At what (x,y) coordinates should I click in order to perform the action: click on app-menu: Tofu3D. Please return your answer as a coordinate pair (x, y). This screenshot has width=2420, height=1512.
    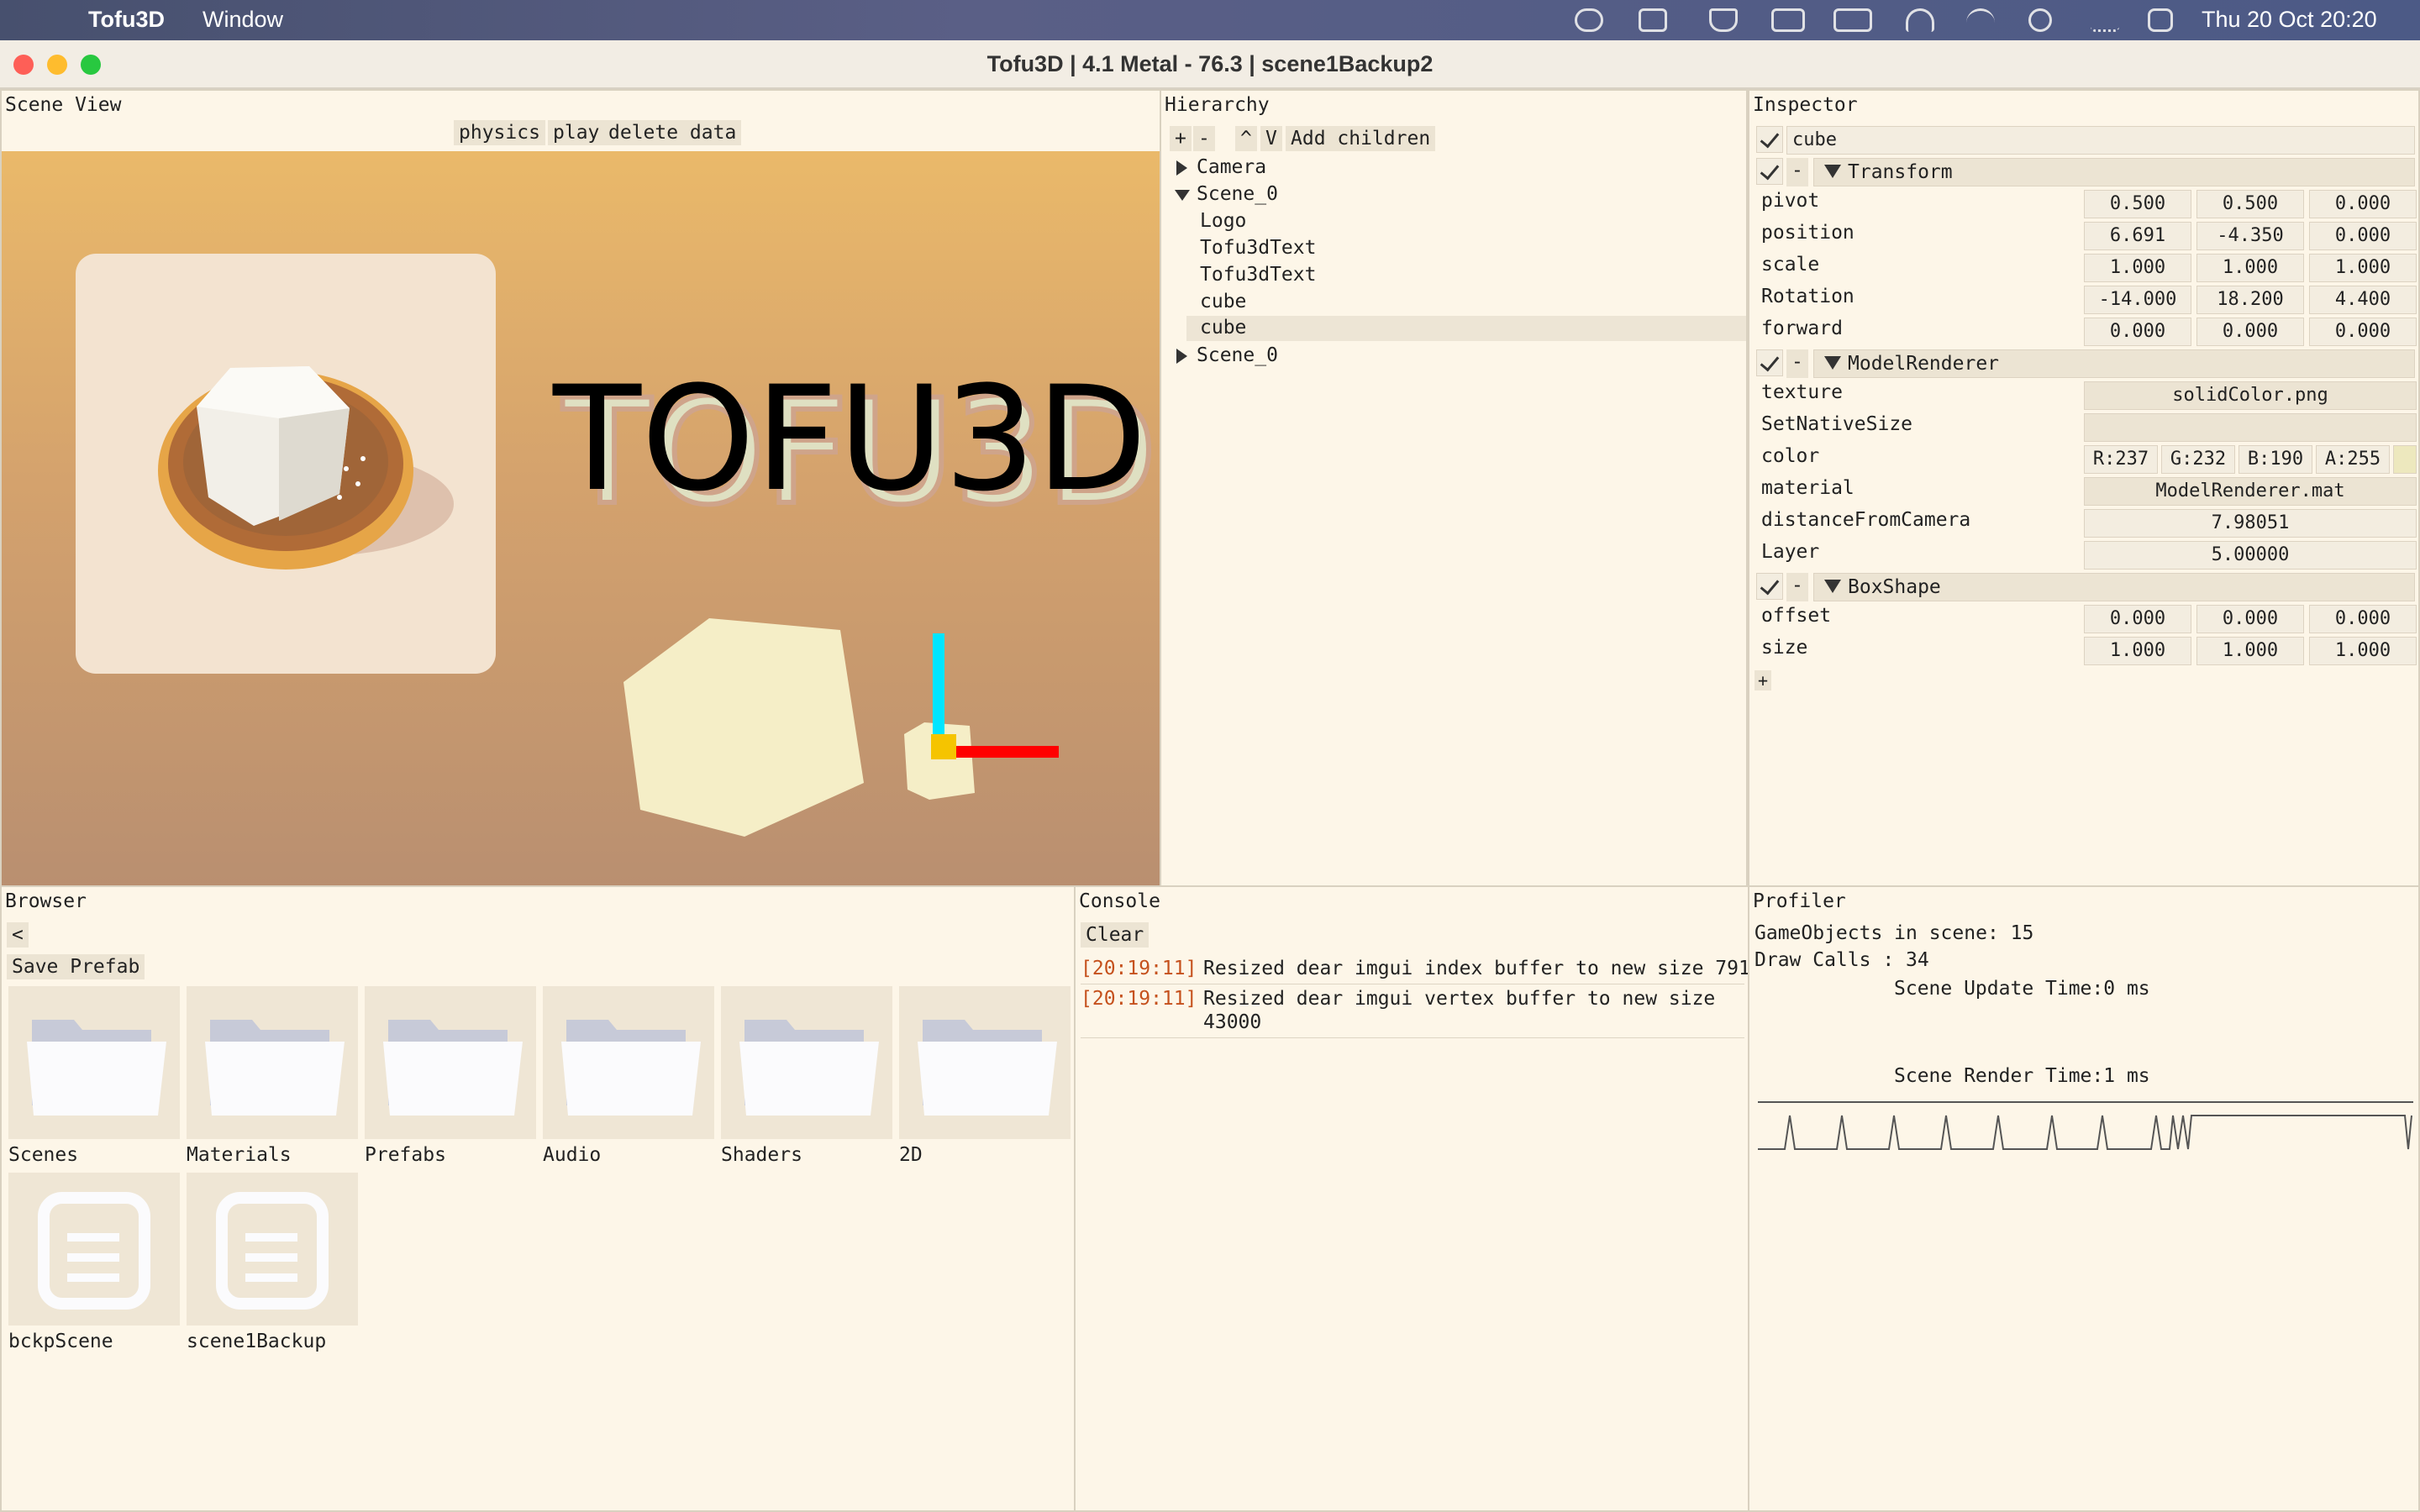
    Looking at the image, I should click on (127, 20).